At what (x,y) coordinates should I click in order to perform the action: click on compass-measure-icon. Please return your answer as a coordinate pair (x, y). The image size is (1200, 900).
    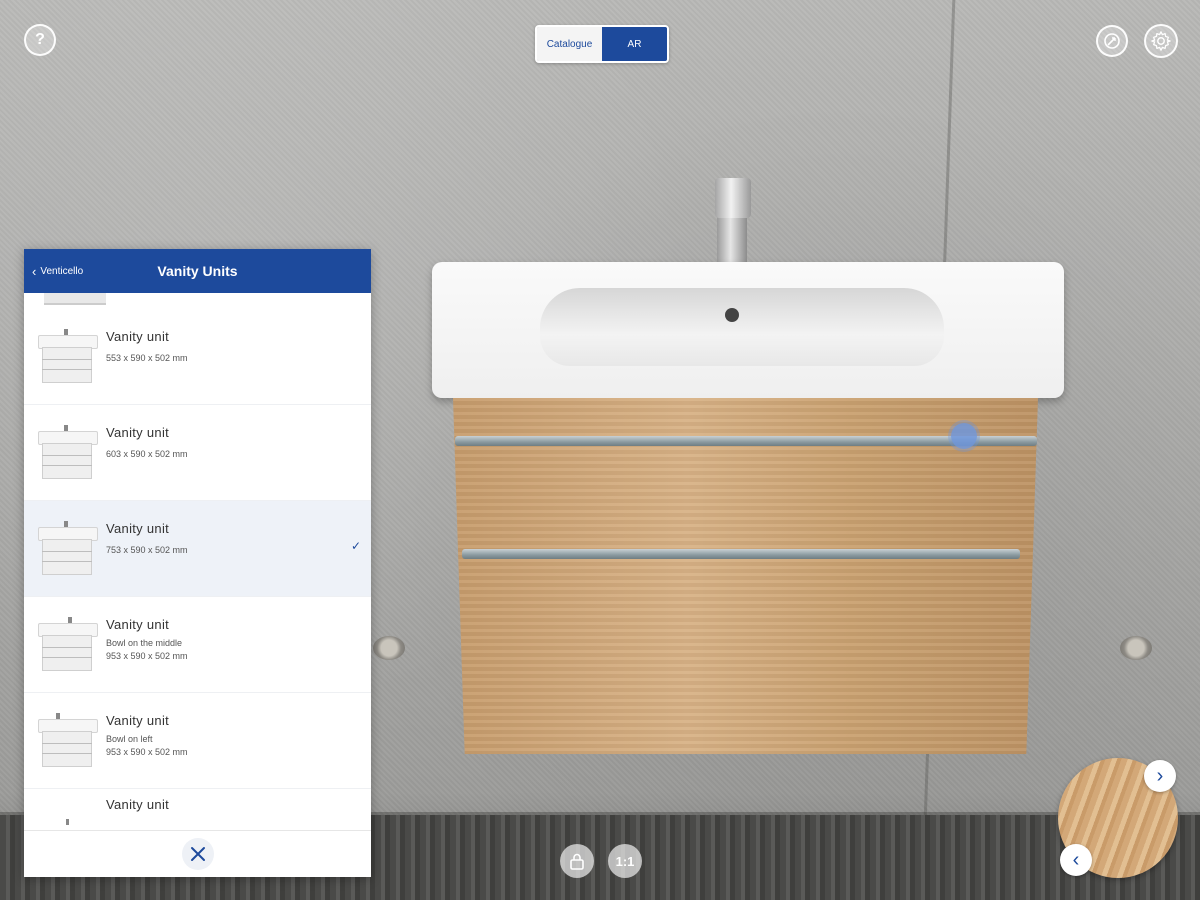
    Looking at the image, I should click on (1112, 41).